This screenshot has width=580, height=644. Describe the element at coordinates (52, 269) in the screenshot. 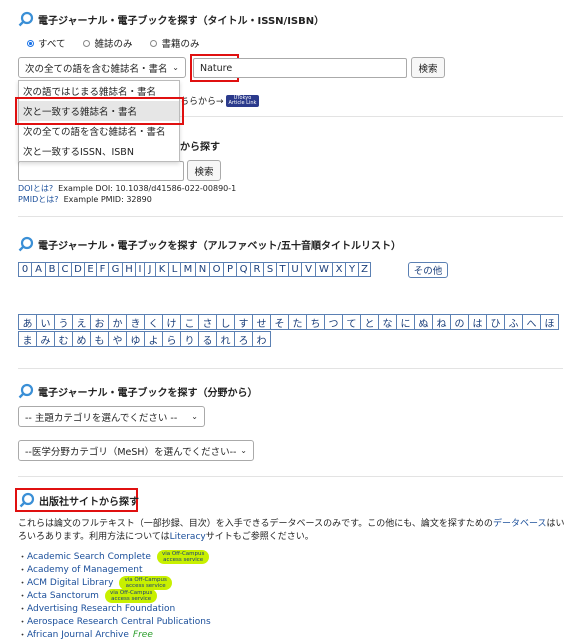

I see `alphabet-letter-link: B` at that location.